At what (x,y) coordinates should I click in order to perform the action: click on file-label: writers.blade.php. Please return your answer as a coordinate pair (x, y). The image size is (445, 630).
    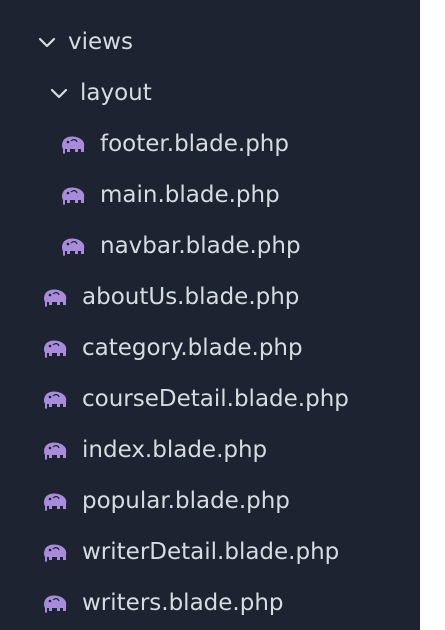
    Looking at the image, I should click on (183, 603).